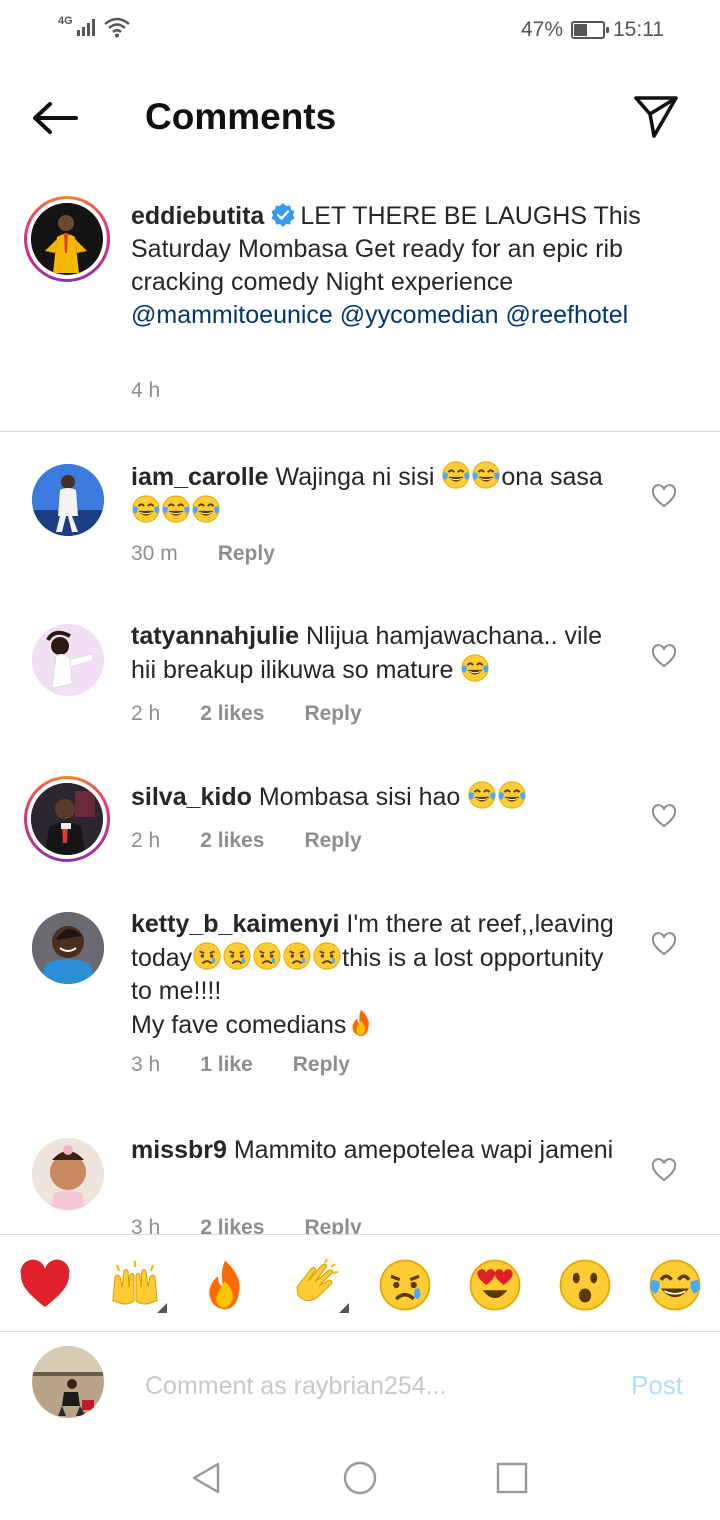 The height and width of the screenshot is (1520, 720). What do you see at coordinates (363, 797) in the screenshot?
I see `comment-body: Mombasa sisi hao` at bounding box center [363, 797].